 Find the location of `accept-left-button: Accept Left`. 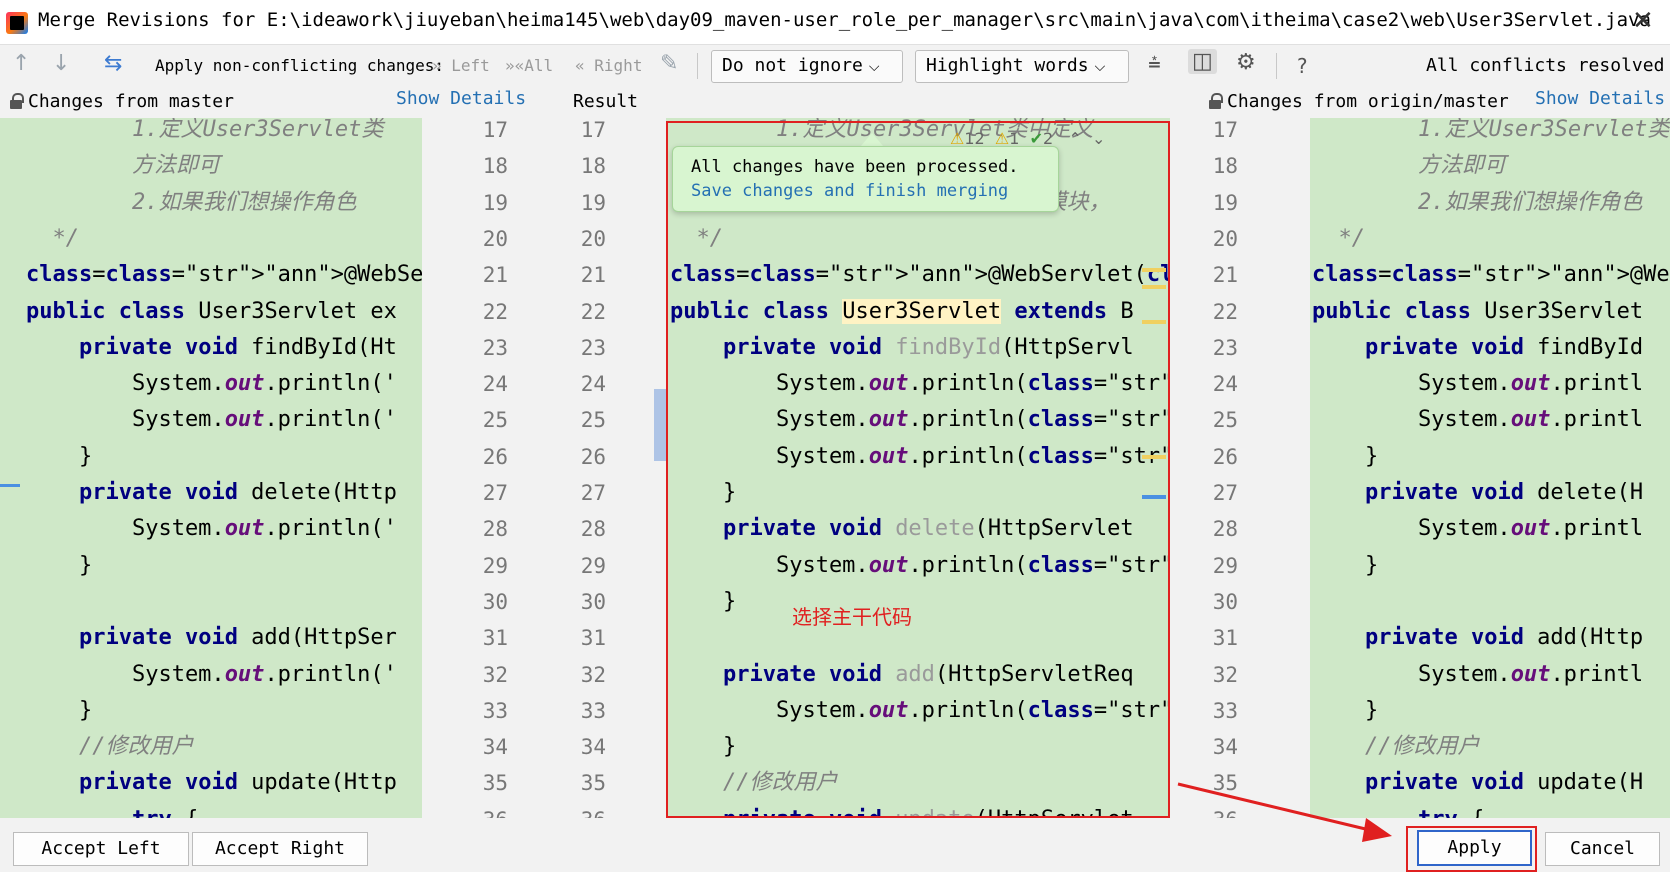

accept-left-button: Accept Left is located at coordinates (101, 849).